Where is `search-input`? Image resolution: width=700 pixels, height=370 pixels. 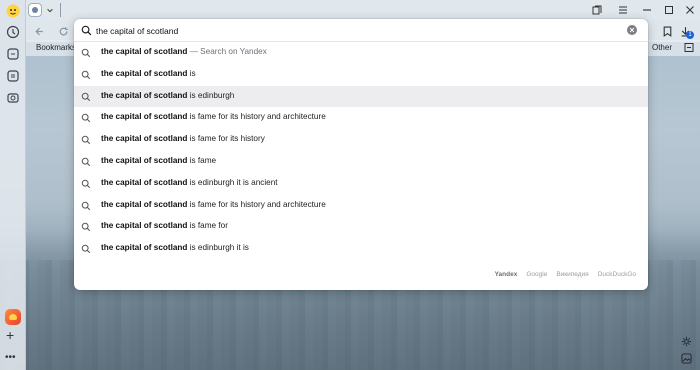
search-input is located at coordinates (356, 30).